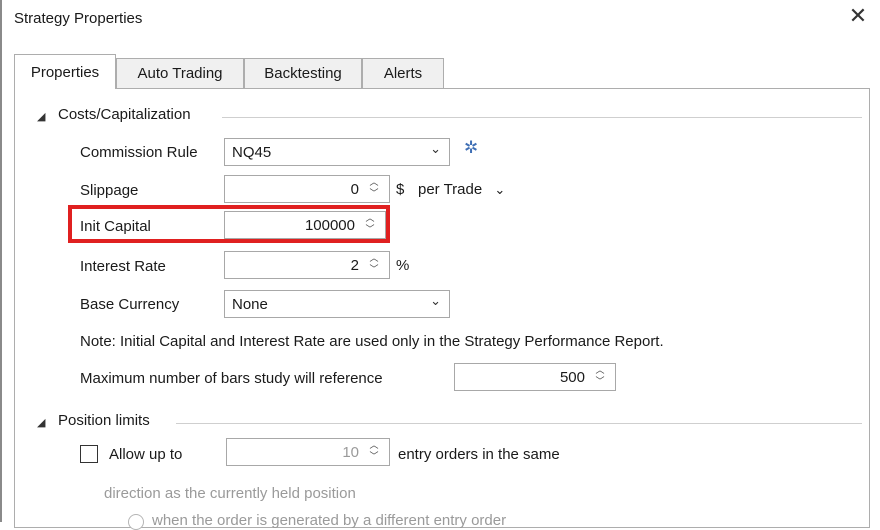  I want to click on section-title-costs: Costs/Capitalization, so click(124, 114).